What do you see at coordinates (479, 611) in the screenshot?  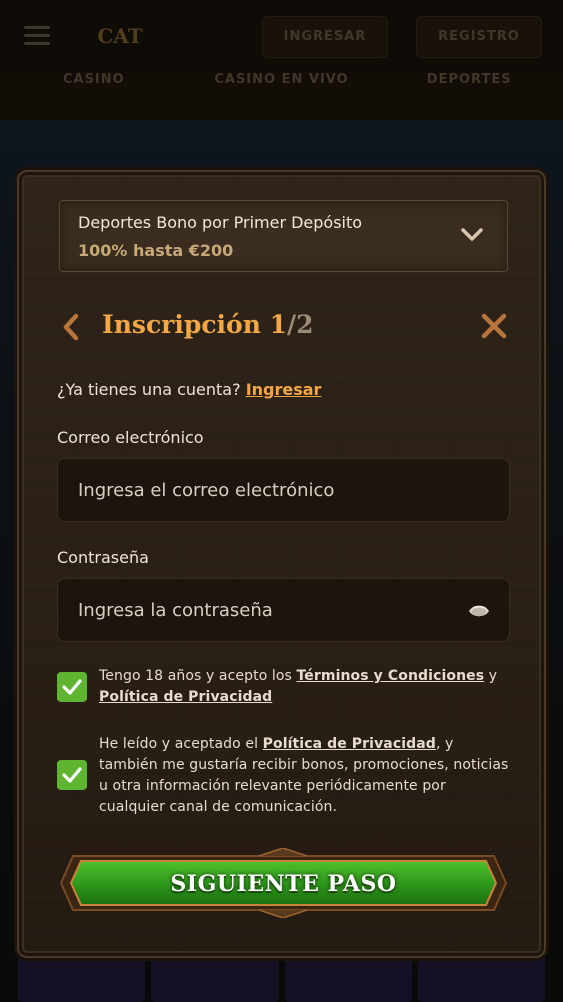 I see `eye-icon` at bounding box center [479, 611].